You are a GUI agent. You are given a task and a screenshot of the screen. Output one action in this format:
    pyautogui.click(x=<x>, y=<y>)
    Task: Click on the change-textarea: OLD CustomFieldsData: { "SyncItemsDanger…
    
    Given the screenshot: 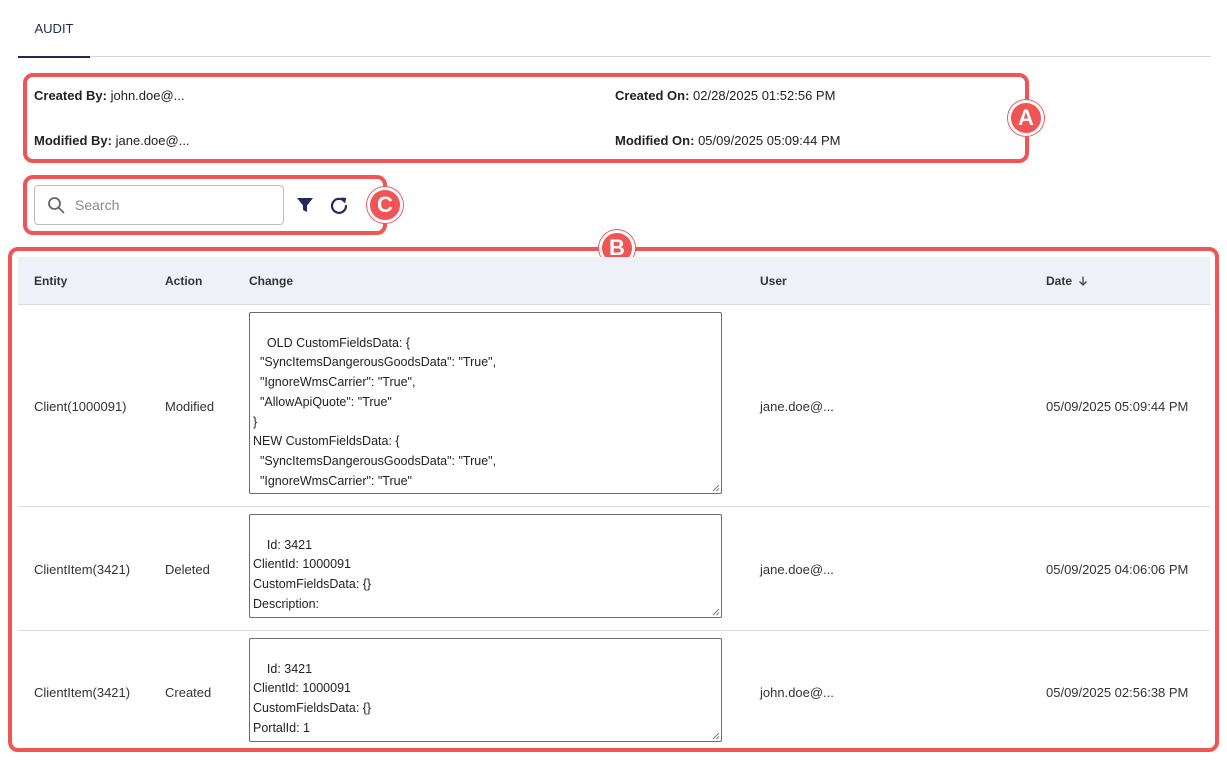 What is the action you would take?
    pyautogui.click(x=485, y=403)
    